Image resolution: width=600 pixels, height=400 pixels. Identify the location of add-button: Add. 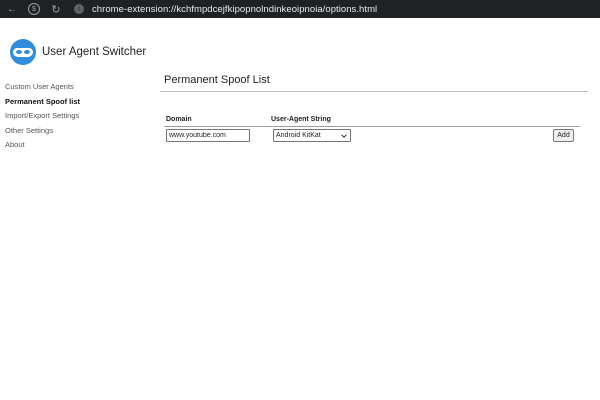
(563, 135).